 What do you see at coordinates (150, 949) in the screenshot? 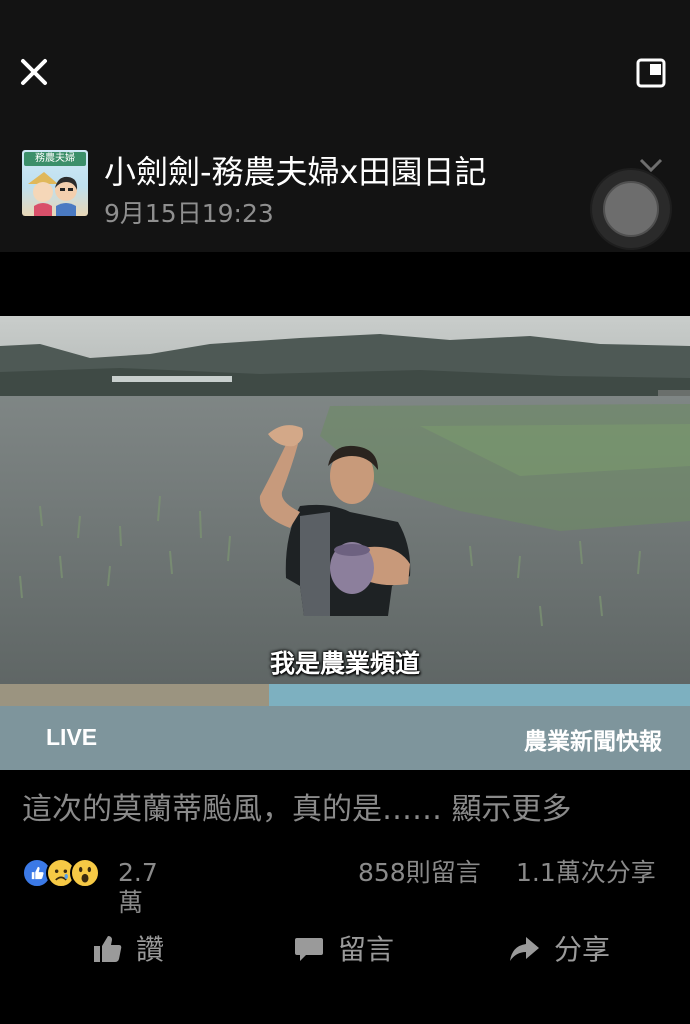
I see `like-label: 讚` at bounding box center [150, 949].